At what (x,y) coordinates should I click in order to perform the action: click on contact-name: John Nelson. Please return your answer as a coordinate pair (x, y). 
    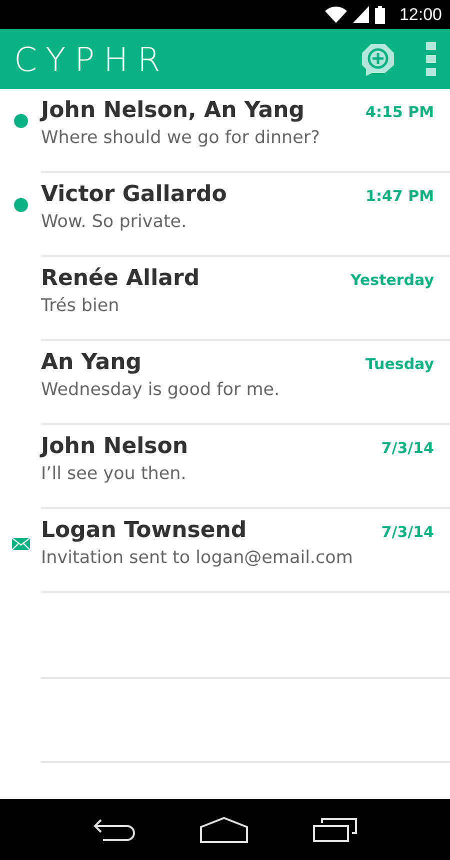
    Looking at the image, I should click on (115, 446).